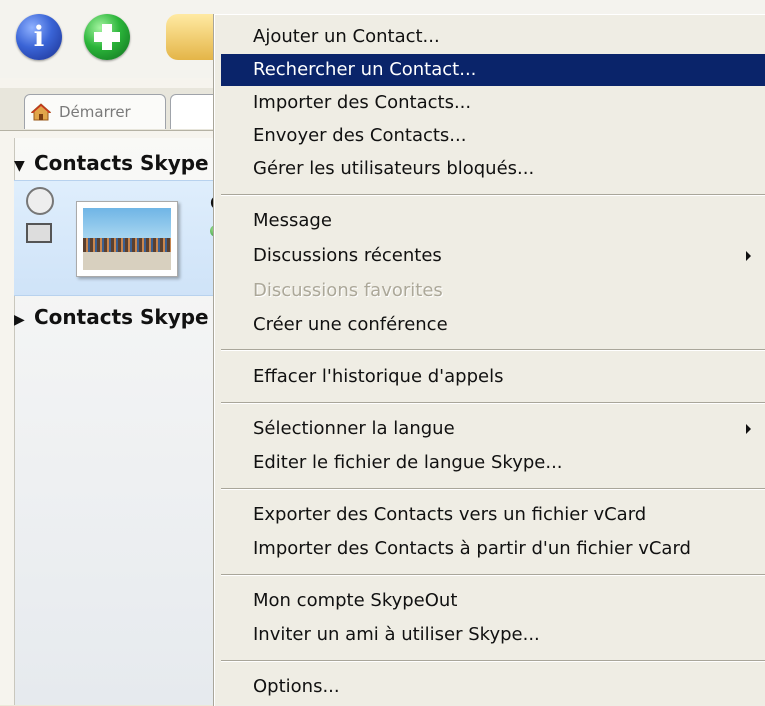  I want to click on house-icon, so click(41, 112).